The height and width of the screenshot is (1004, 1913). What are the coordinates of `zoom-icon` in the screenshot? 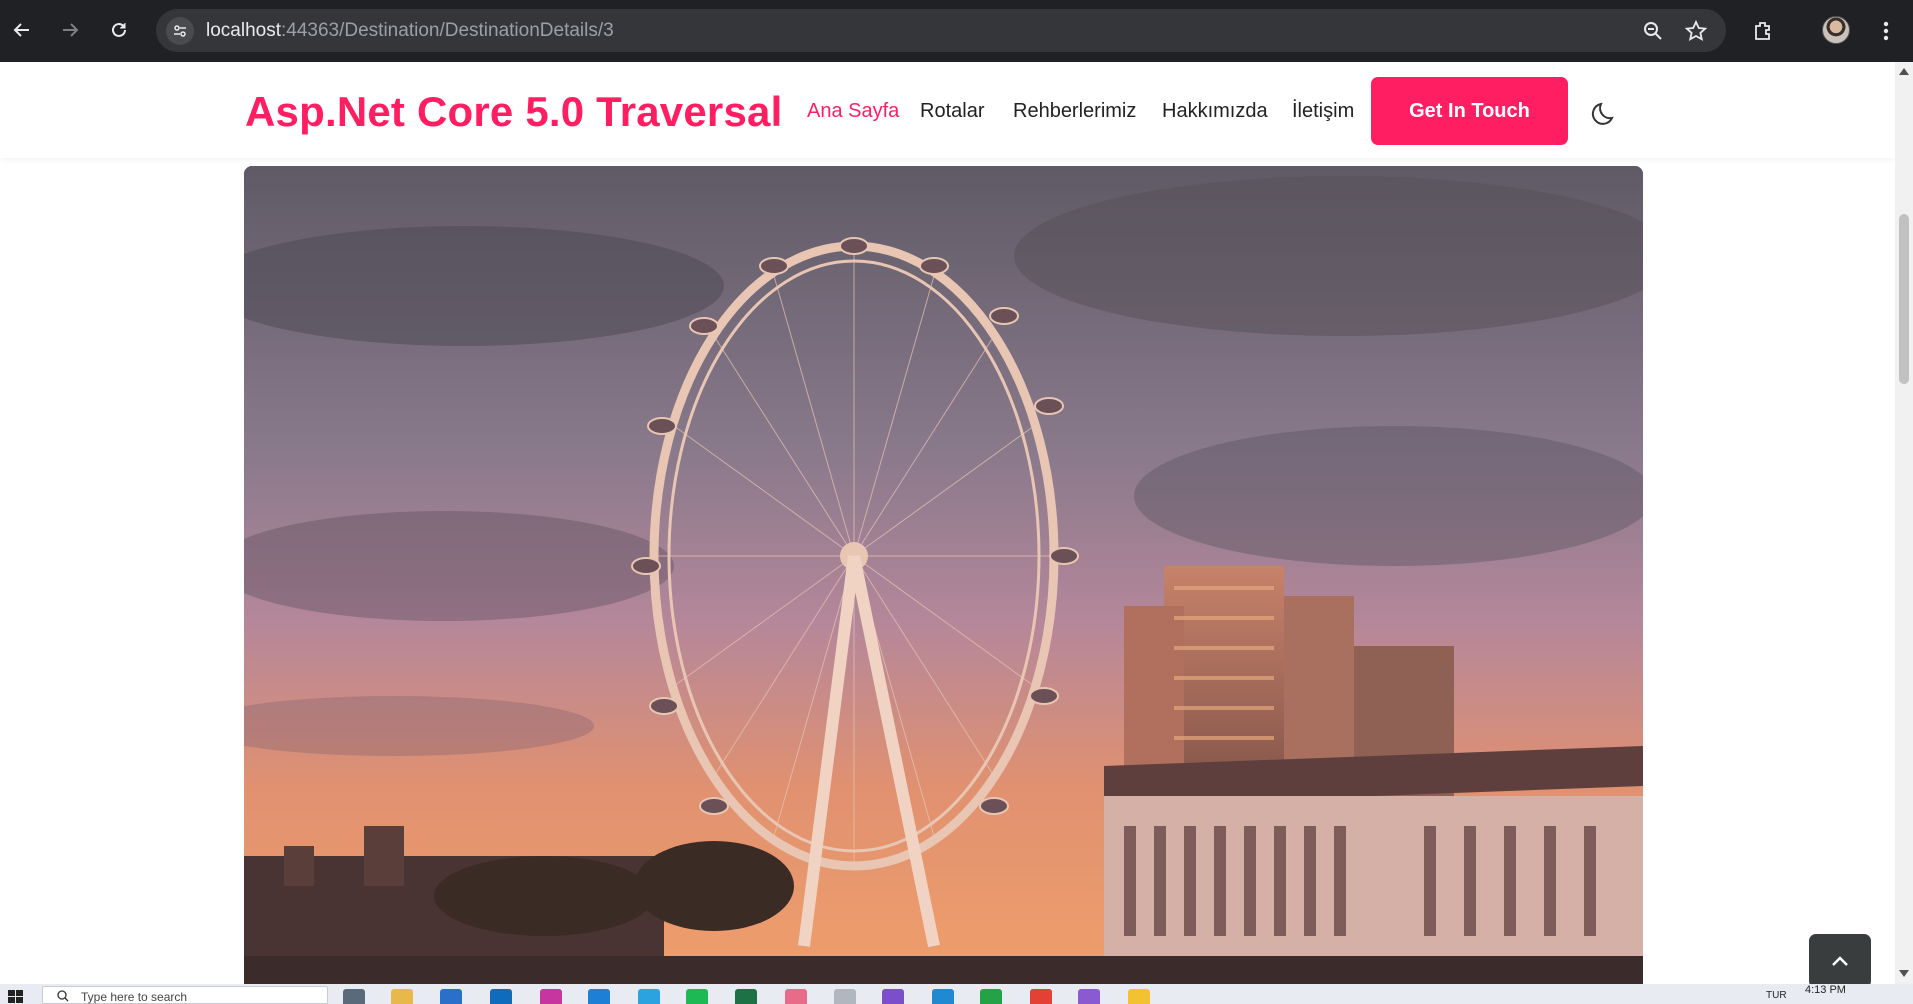 It's located at (1653, 31).